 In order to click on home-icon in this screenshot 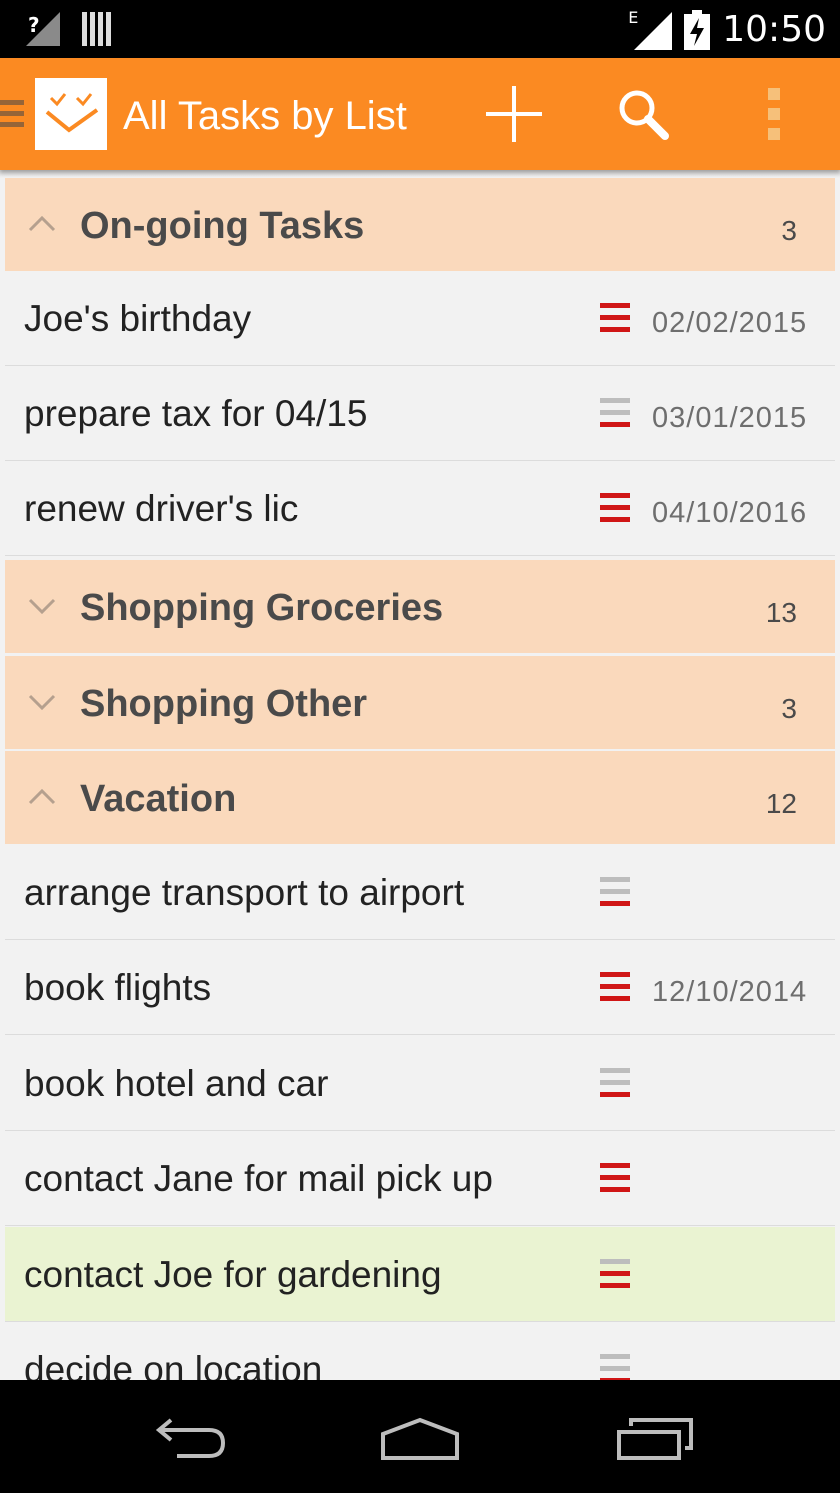, I will do `click(420, 1438)`.